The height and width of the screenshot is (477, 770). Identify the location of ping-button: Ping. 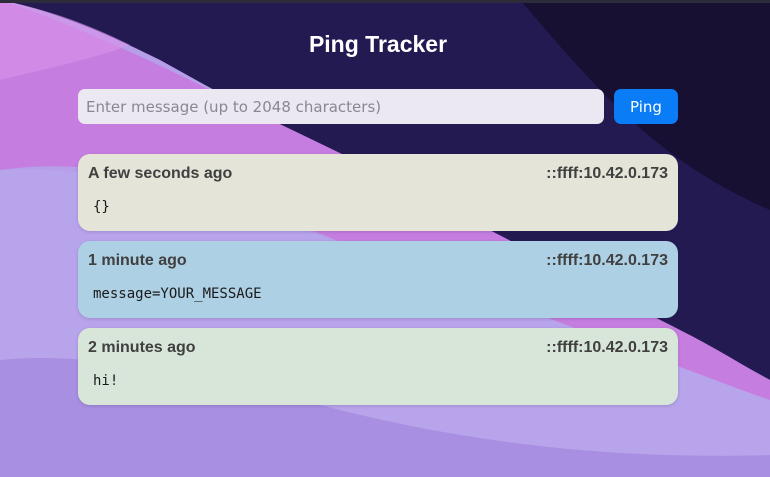
(646, 106).